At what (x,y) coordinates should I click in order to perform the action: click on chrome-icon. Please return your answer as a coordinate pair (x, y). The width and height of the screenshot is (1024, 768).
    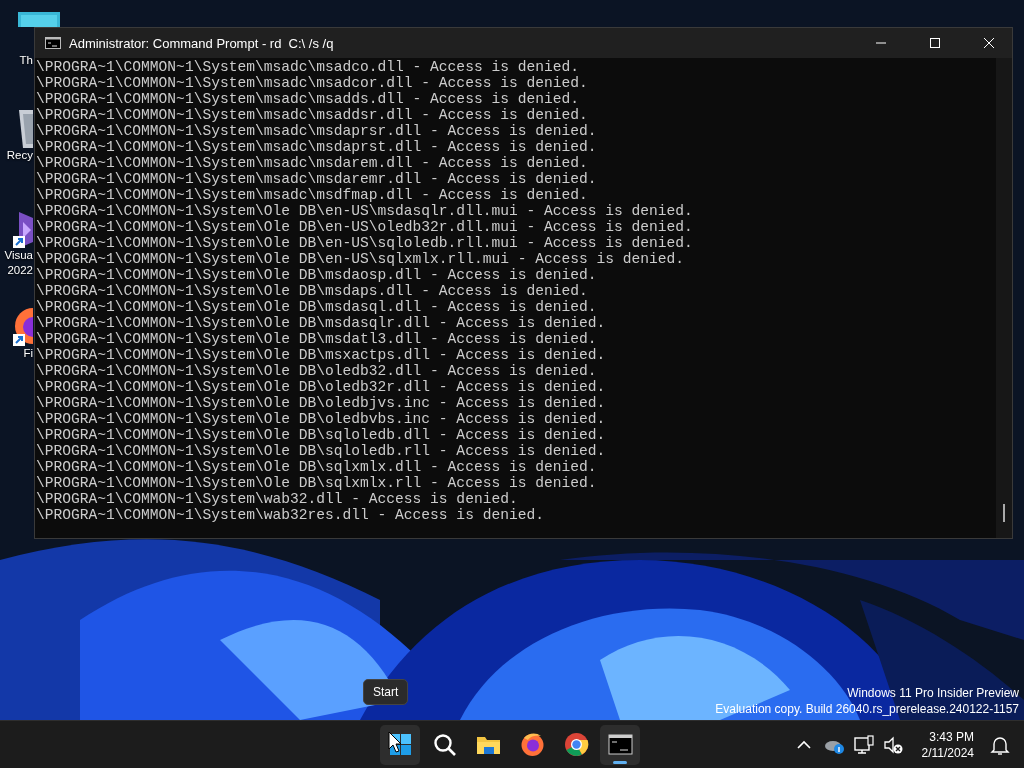
    Looking at the image, I should click on (576, 744).